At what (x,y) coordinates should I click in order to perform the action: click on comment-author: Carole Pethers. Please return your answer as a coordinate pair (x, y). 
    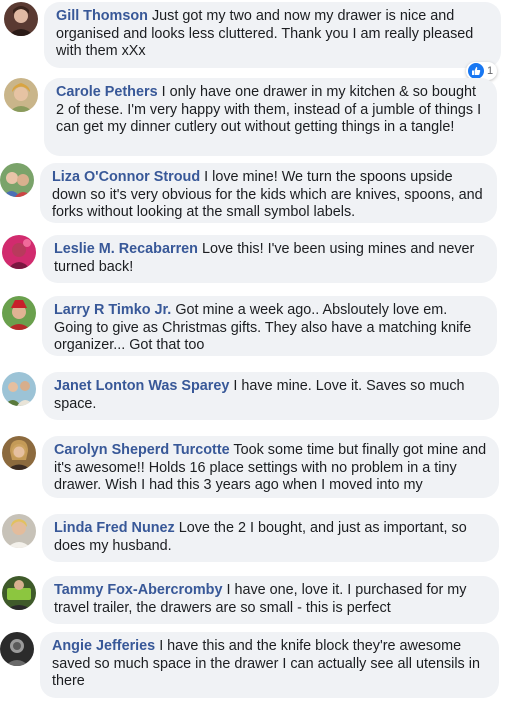
    Looking at the image, I should click on (107, 92).